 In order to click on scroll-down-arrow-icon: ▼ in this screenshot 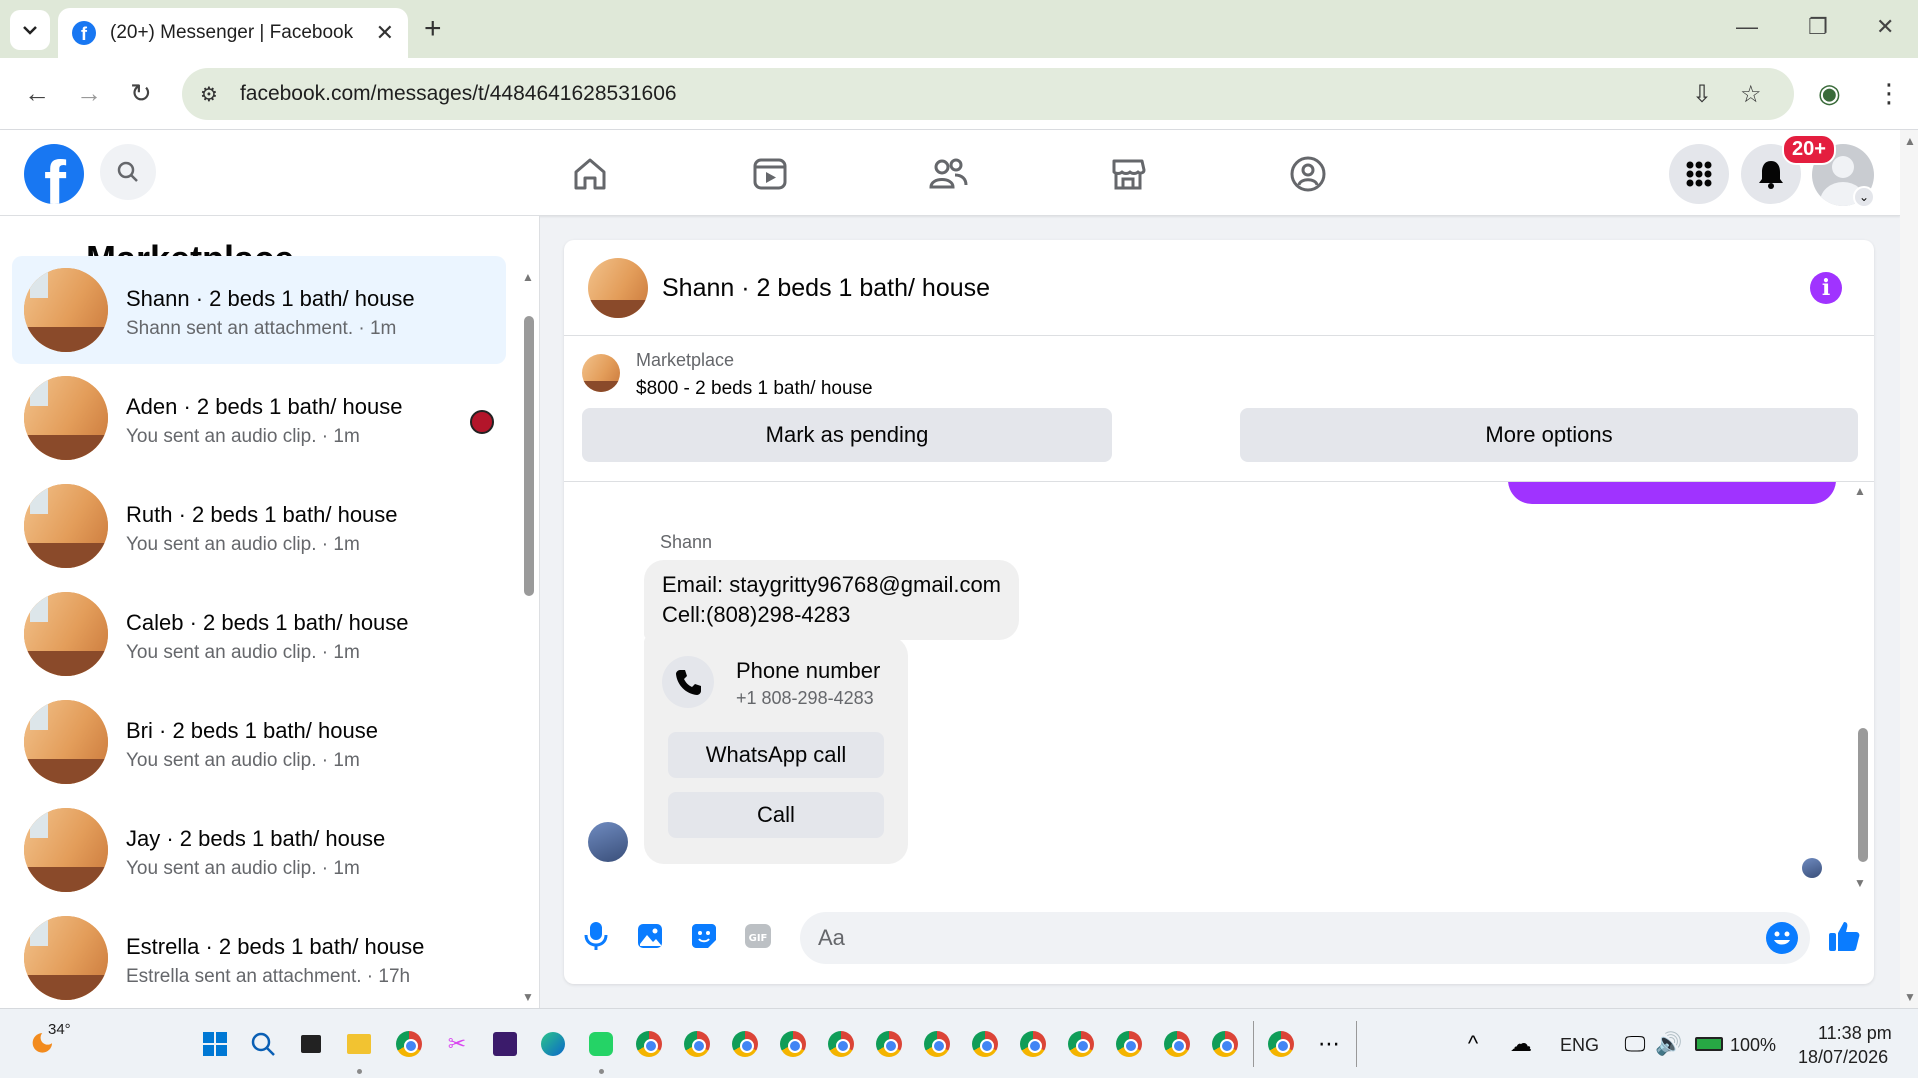, I will do `click(528, 997)`.